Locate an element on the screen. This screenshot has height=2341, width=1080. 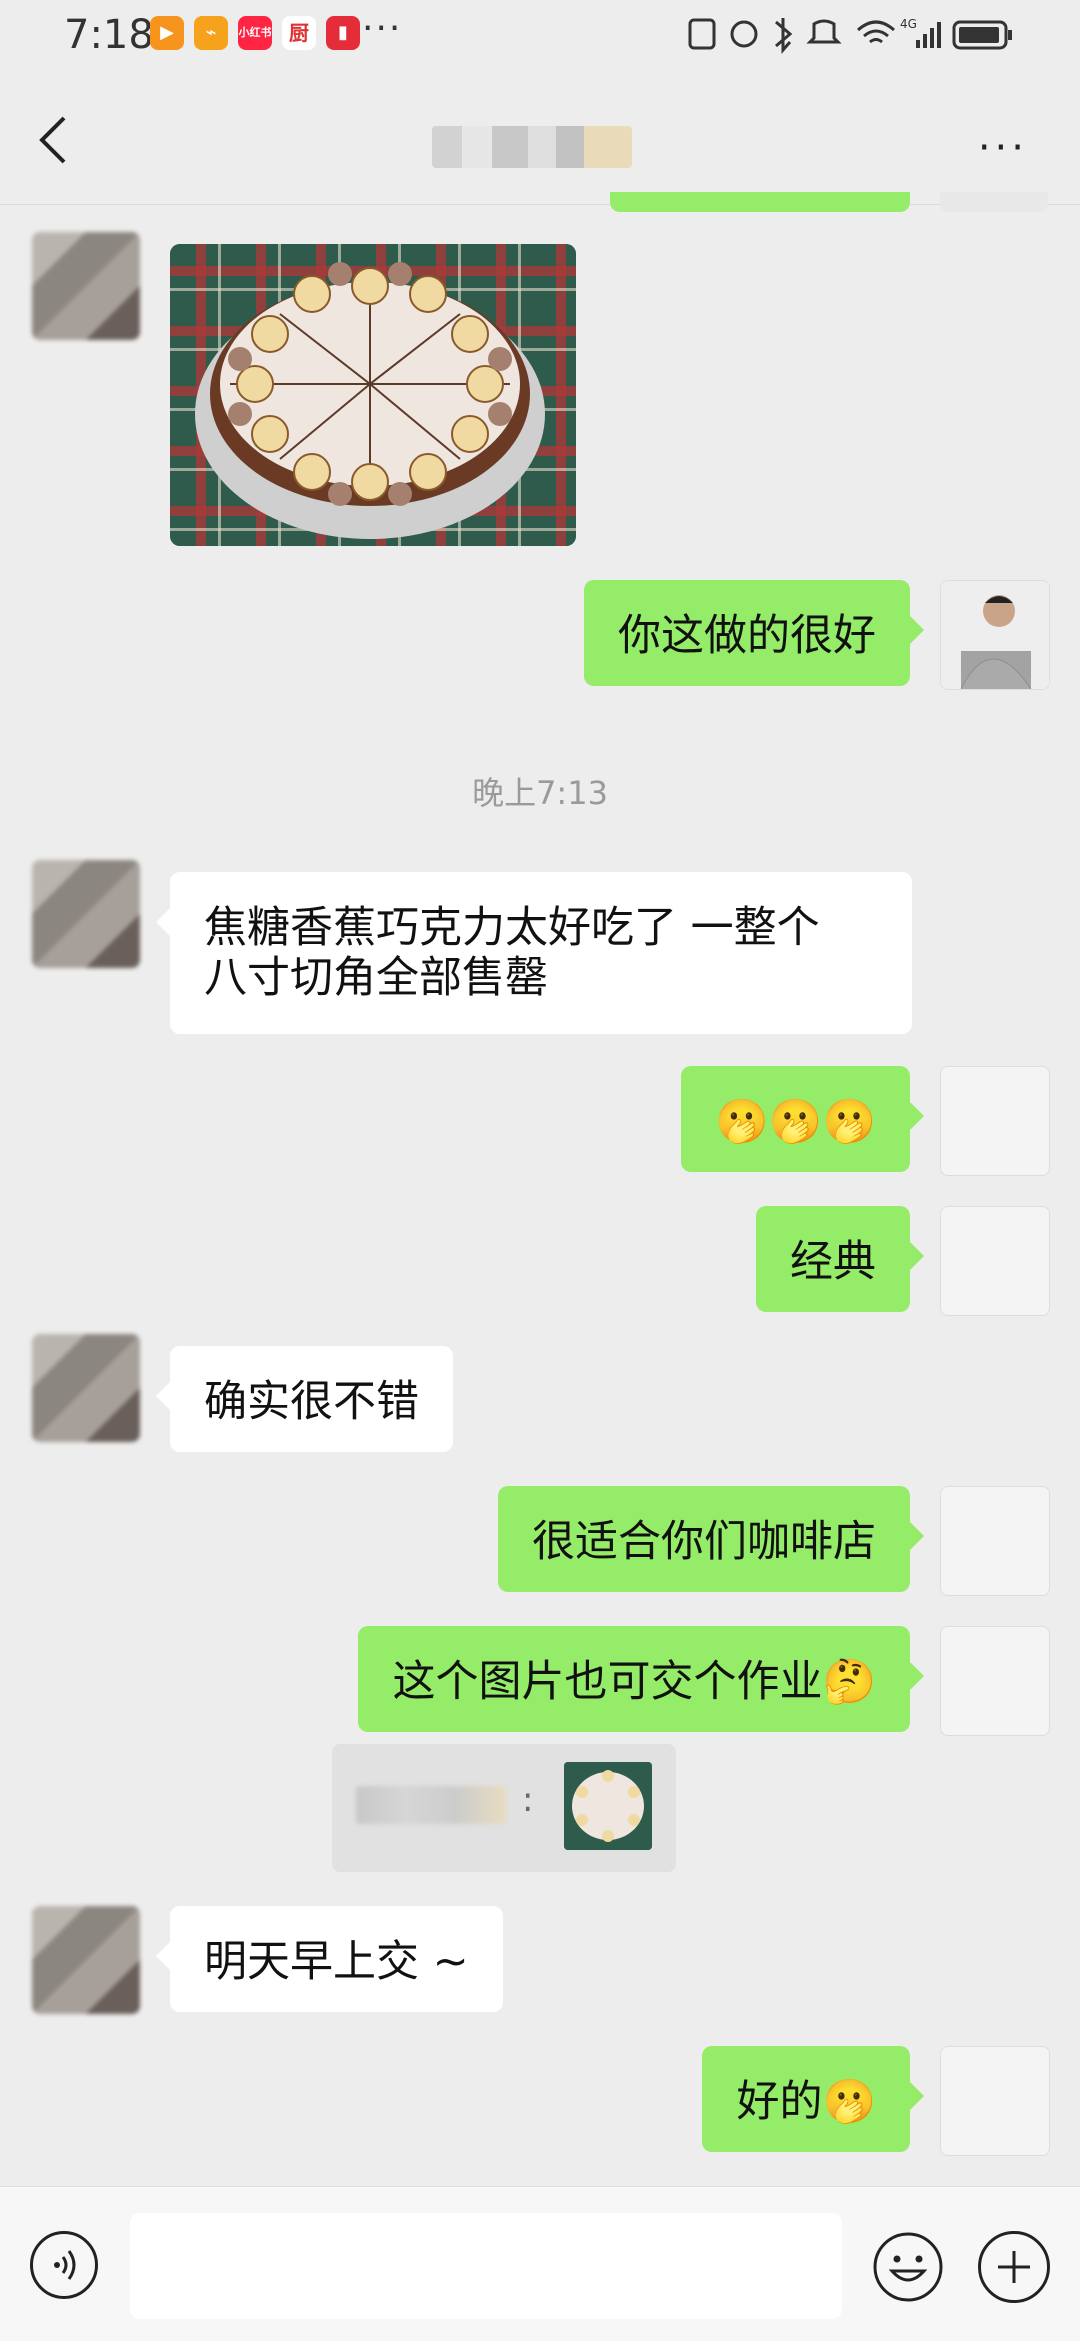
contact-name-blurred is located at coordinates (532, 147).